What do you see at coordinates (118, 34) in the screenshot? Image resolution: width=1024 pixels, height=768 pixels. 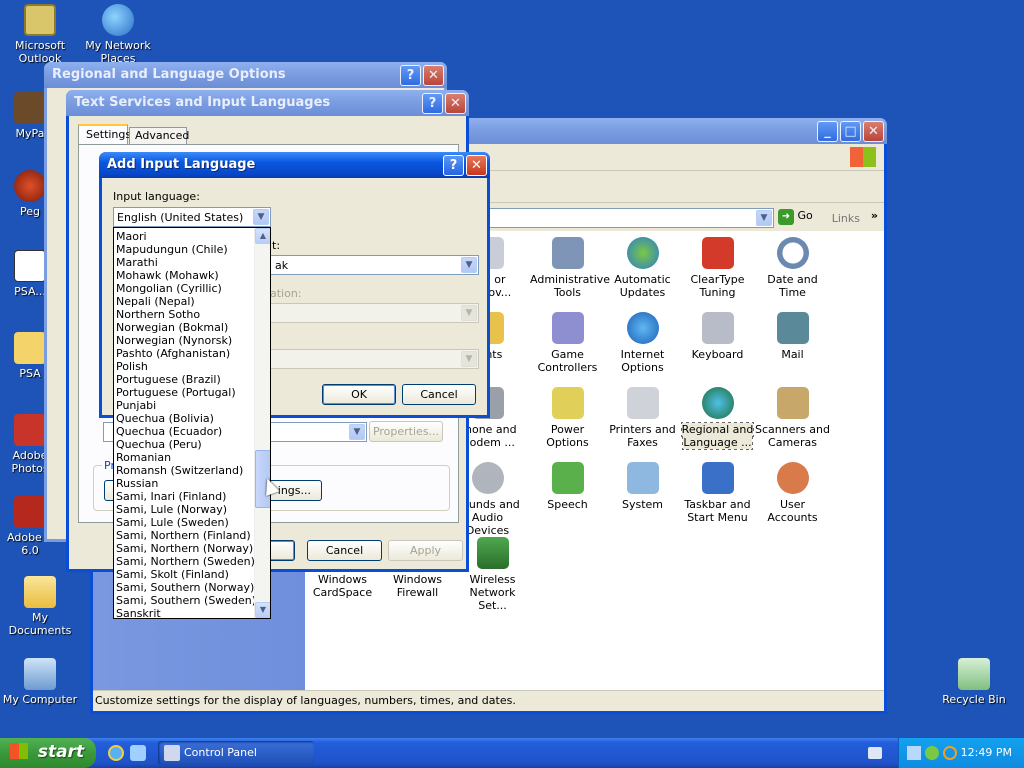 I see `desktop-icon-network: My Network Places` at bounding box center [118, 34].